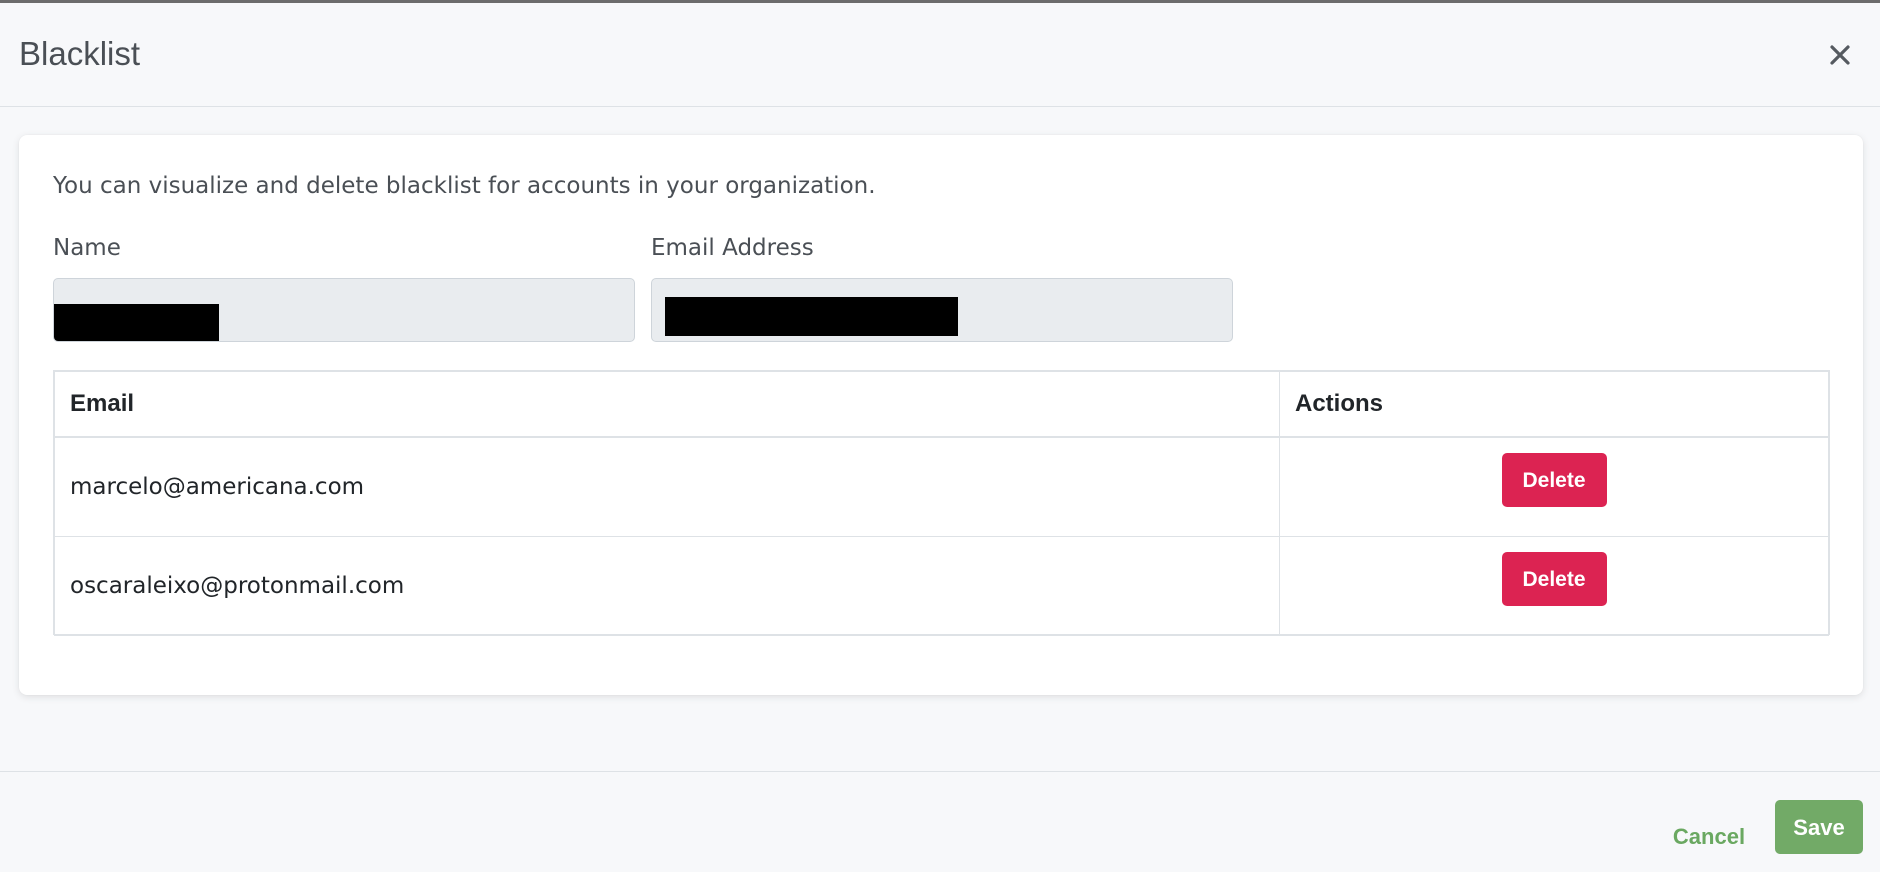  I want to click on close-icon, so click(1840, 55).